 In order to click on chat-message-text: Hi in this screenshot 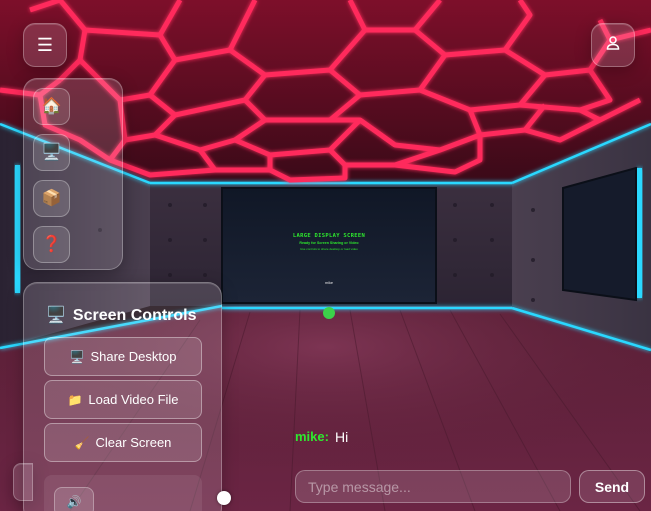, I will do `click(341, 437)`.